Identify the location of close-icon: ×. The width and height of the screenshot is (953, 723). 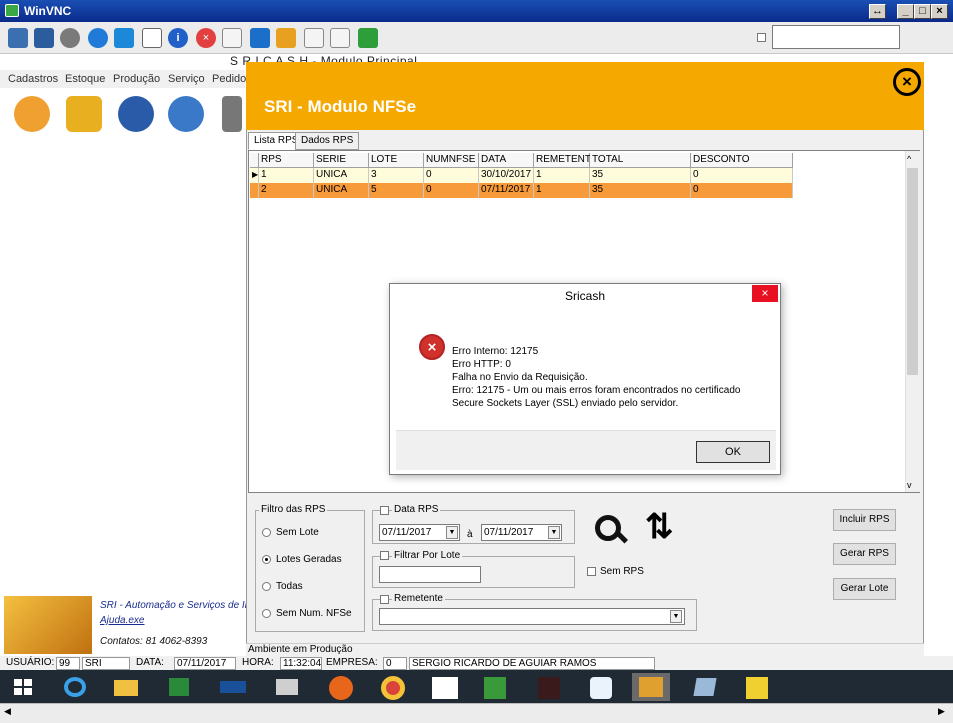
(907, 82).